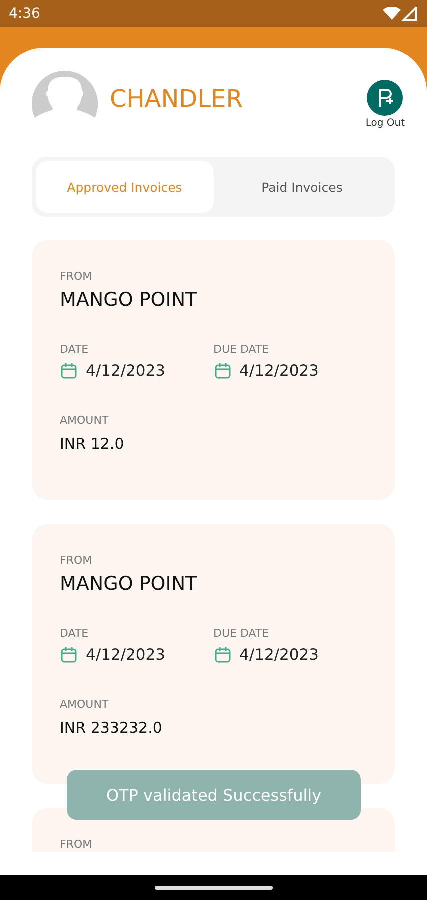 This screenshot has height=900, width=427. I want to click on logout-button: Log Out, so click(385, 104).